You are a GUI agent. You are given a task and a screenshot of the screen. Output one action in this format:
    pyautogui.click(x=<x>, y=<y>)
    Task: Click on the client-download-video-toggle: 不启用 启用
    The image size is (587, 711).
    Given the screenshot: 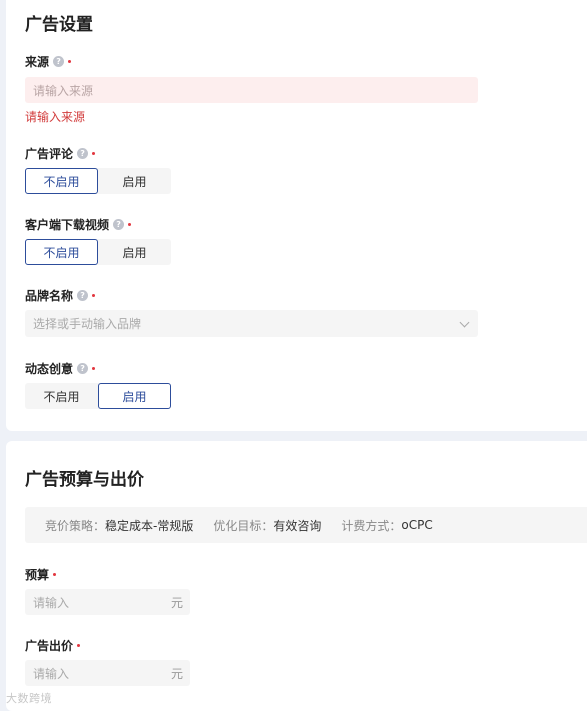 What is the action you would take?
    pyautogui.click(x=98, y=252)
    